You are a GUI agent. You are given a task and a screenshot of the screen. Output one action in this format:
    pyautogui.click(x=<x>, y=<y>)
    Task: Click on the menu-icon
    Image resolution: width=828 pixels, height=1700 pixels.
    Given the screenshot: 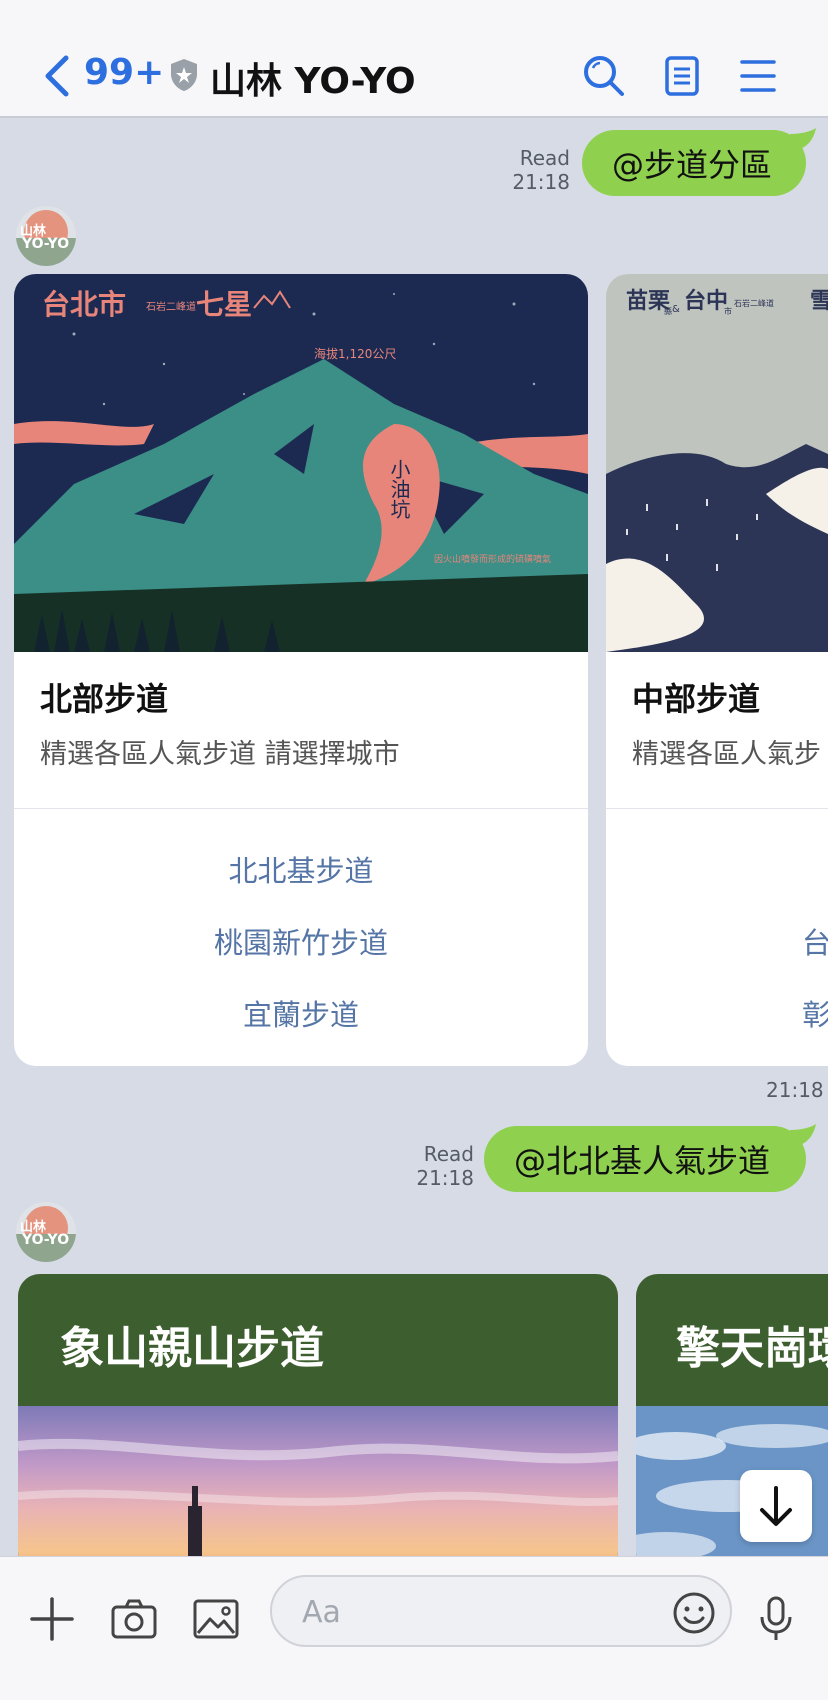 What is the action you would take?
    pyautogui.click(x=758, y=76)
    